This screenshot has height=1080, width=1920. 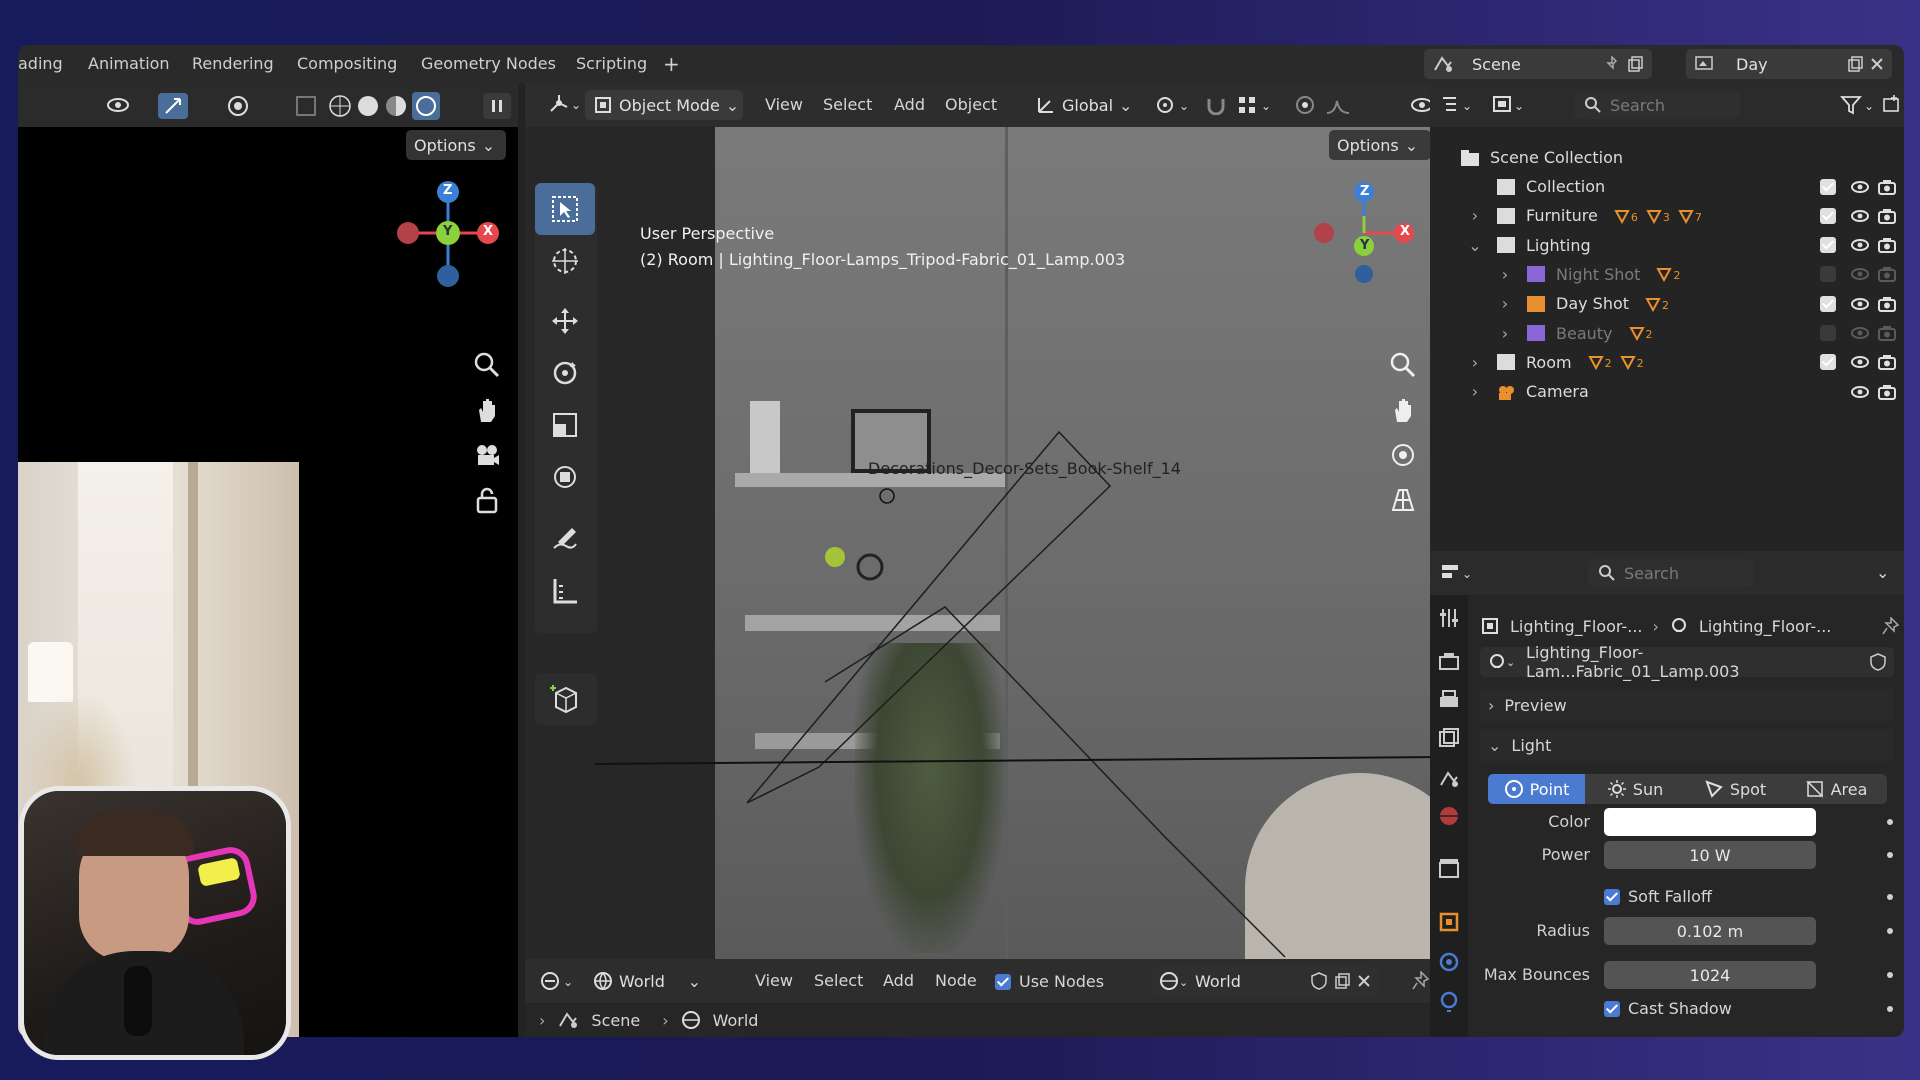 I want to click on viewport-options-dropdown: Options ⌄, so click(x=1380, y=145).